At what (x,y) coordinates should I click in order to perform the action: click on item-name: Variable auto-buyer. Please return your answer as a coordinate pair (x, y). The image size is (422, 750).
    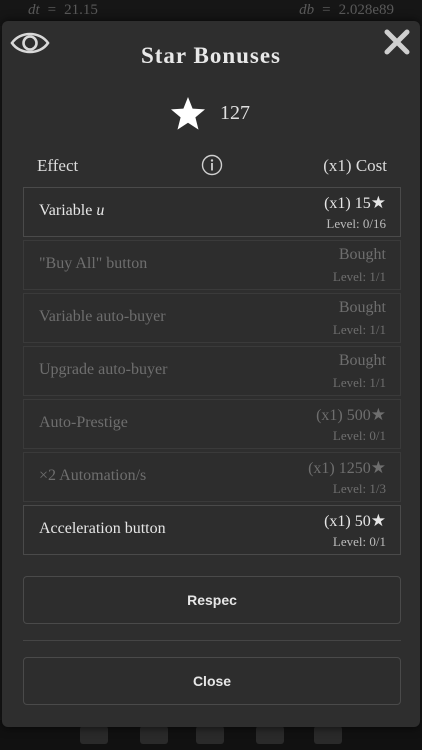
    Looking at the image, I should click on (102, 316).